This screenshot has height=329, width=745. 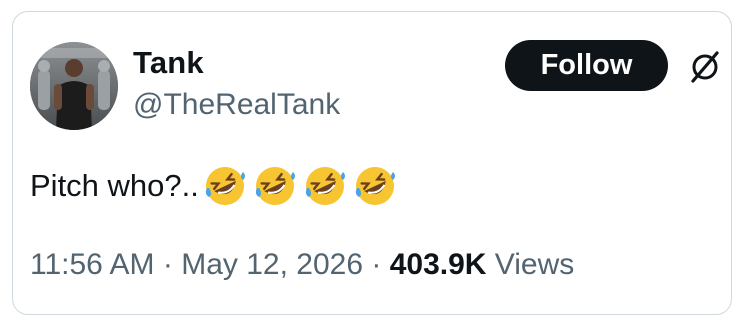 I want to click on avatar, so click(x=74, y=86).